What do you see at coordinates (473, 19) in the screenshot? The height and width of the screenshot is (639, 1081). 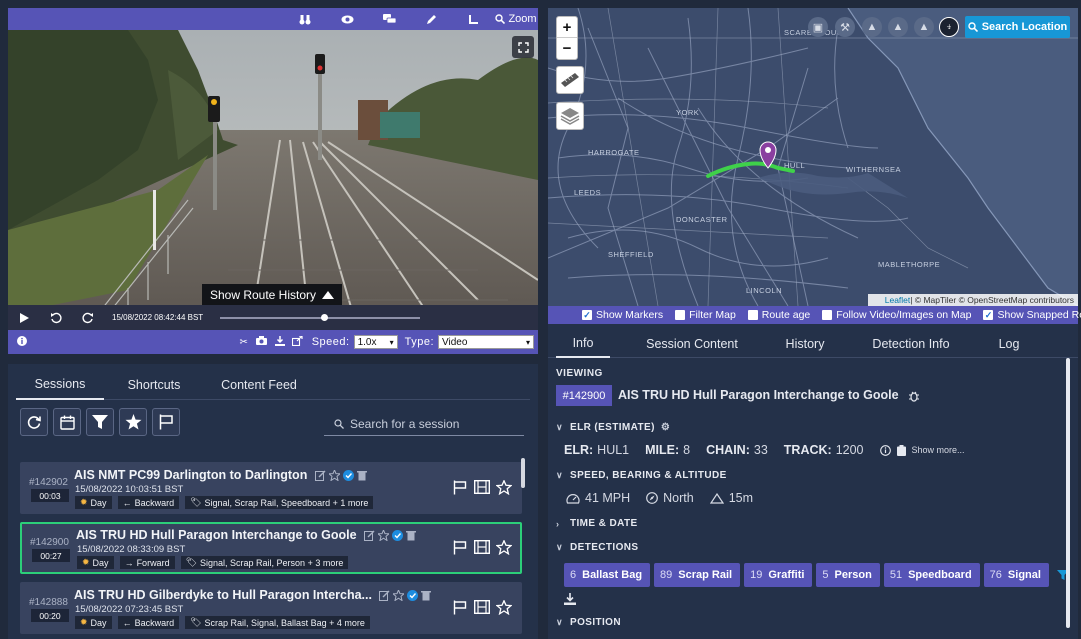 I see `ruler-angle-icon` at bounding box center [473, 19].